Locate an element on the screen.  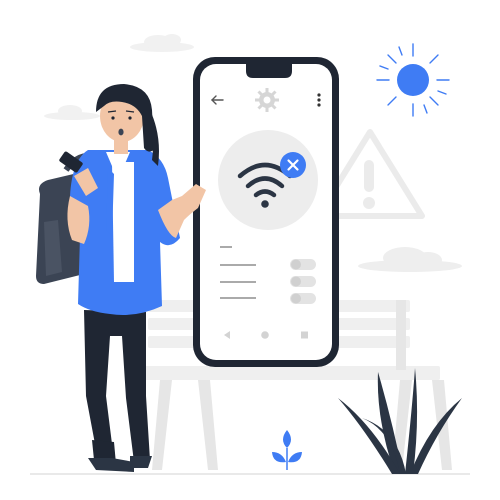
trousers is located at coordinates (117, 386).